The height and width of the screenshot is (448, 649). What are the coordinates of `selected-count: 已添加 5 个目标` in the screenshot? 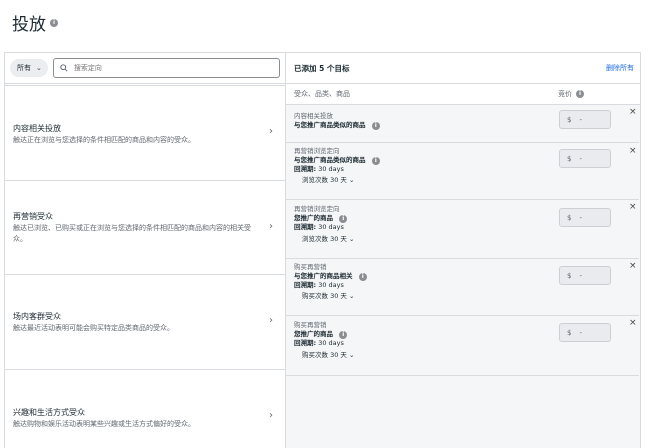 It's located at (322, 68).